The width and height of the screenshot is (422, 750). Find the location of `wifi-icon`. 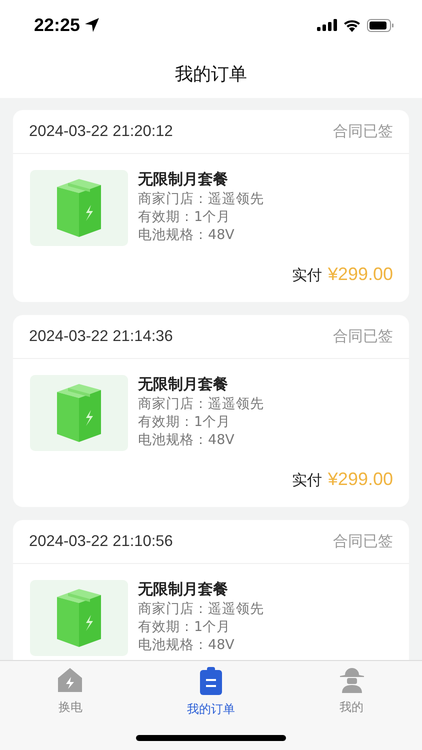

wifi-icon is located at coordinates (352, 25).